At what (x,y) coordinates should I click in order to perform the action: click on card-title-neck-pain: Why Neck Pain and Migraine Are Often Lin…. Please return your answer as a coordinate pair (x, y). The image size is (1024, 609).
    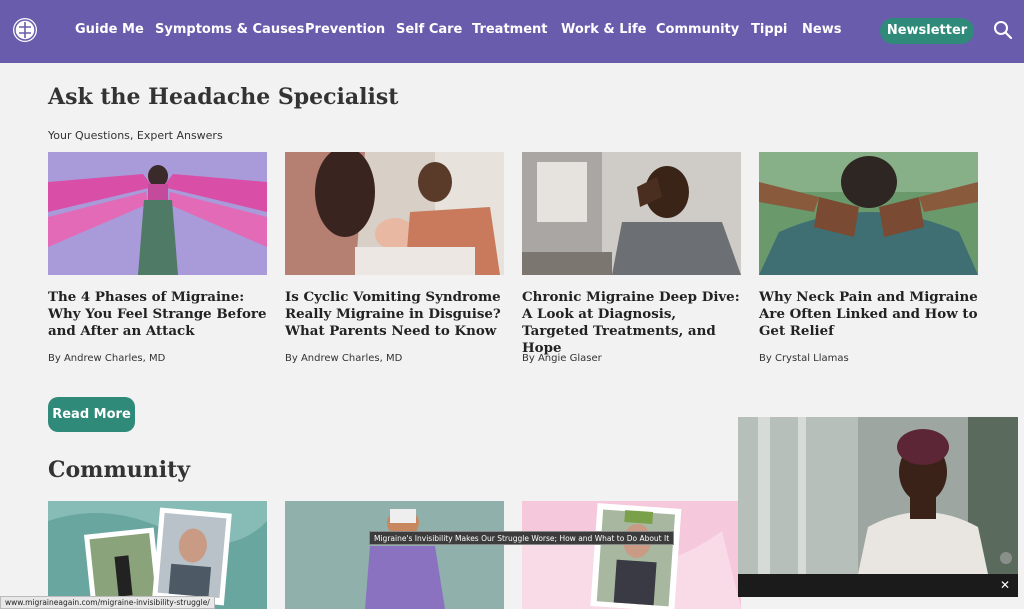
    Looking at the image, I should click on (870, 314).